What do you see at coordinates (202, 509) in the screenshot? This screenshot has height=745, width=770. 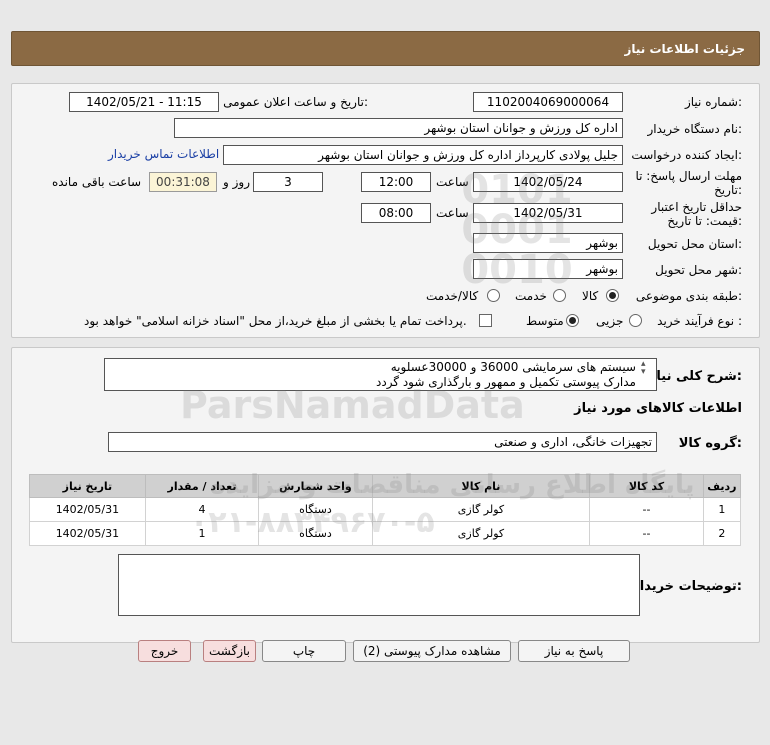 I see `cell-qty: 4` at bounding box center [202, 509].